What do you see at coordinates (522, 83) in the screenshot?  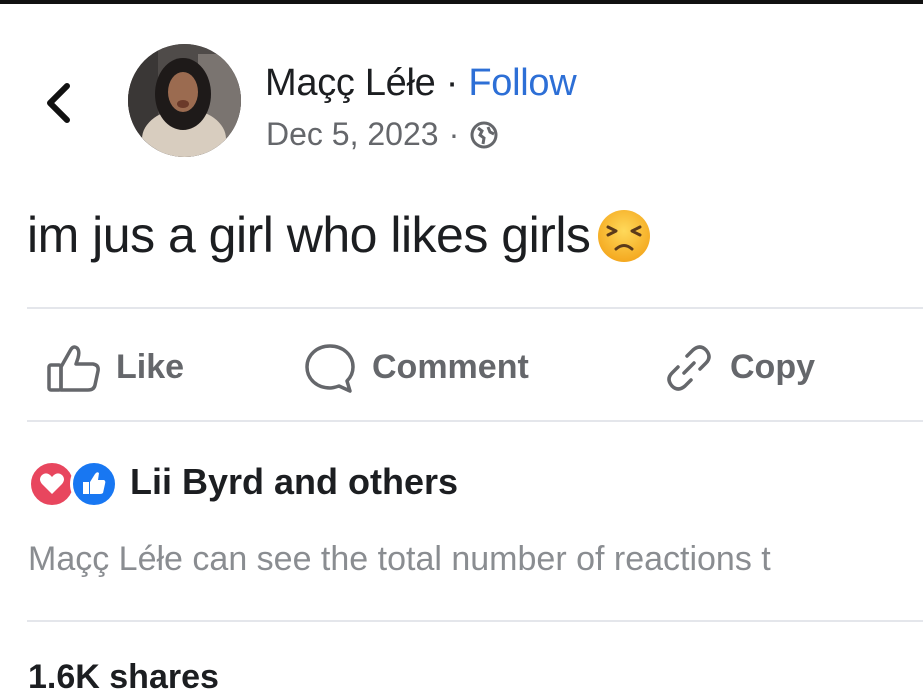 I see `follow-button: Follow` at bounding box center [522, 83].